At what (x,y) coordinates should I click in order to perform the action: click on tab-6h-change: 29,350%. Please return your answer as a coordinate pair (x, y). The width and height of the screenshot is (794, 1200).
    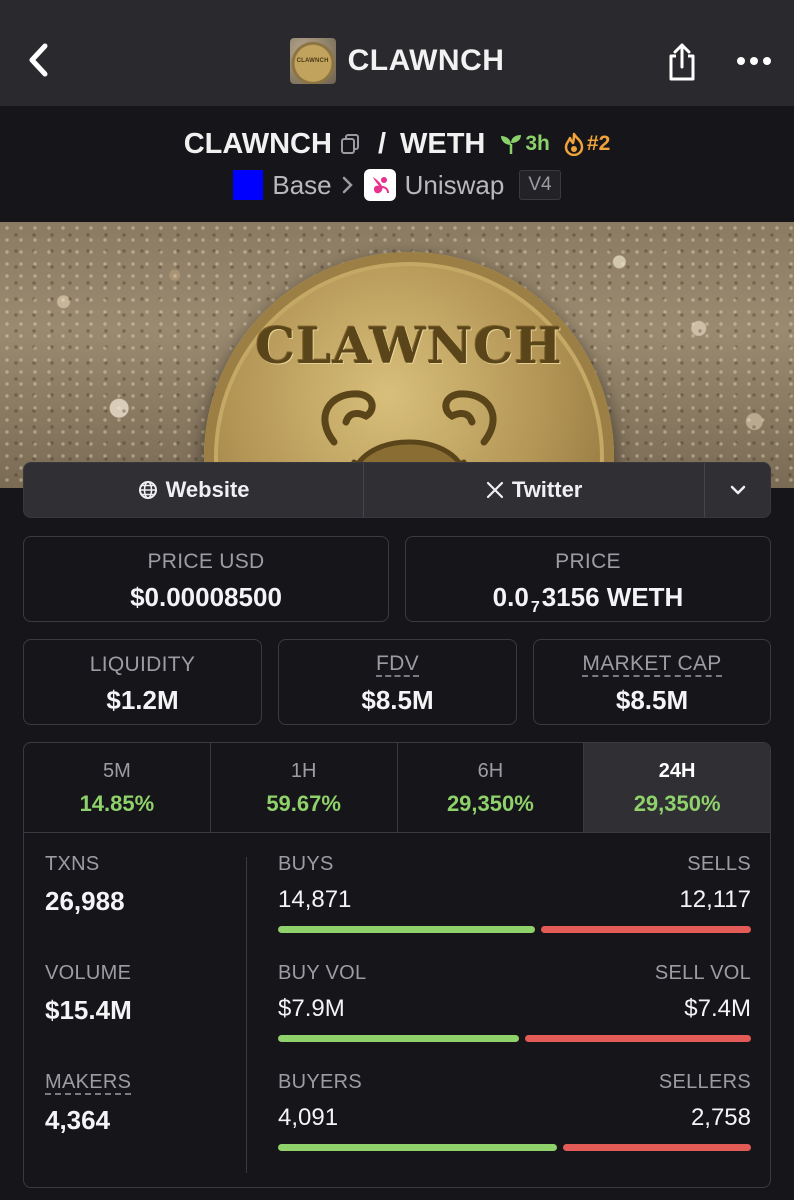
    Looking at the image, I should click on (490, 803).